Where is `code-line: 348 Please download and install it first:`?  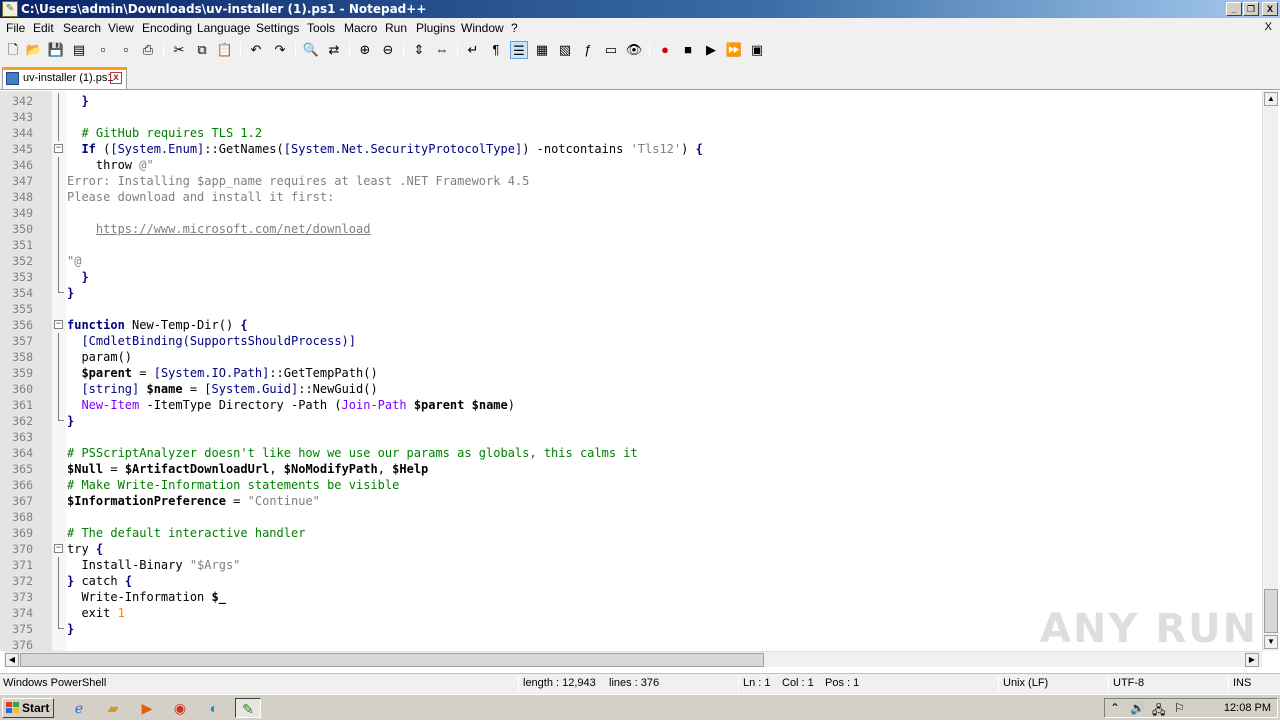 code-line: 348 Please download and install it first: is located at coordinates (631, 197).